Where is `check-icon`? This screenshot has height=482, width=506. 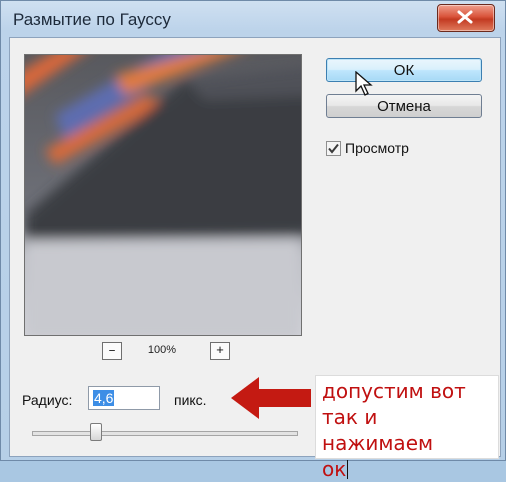 check-icon is located at coordinates (333, 148).